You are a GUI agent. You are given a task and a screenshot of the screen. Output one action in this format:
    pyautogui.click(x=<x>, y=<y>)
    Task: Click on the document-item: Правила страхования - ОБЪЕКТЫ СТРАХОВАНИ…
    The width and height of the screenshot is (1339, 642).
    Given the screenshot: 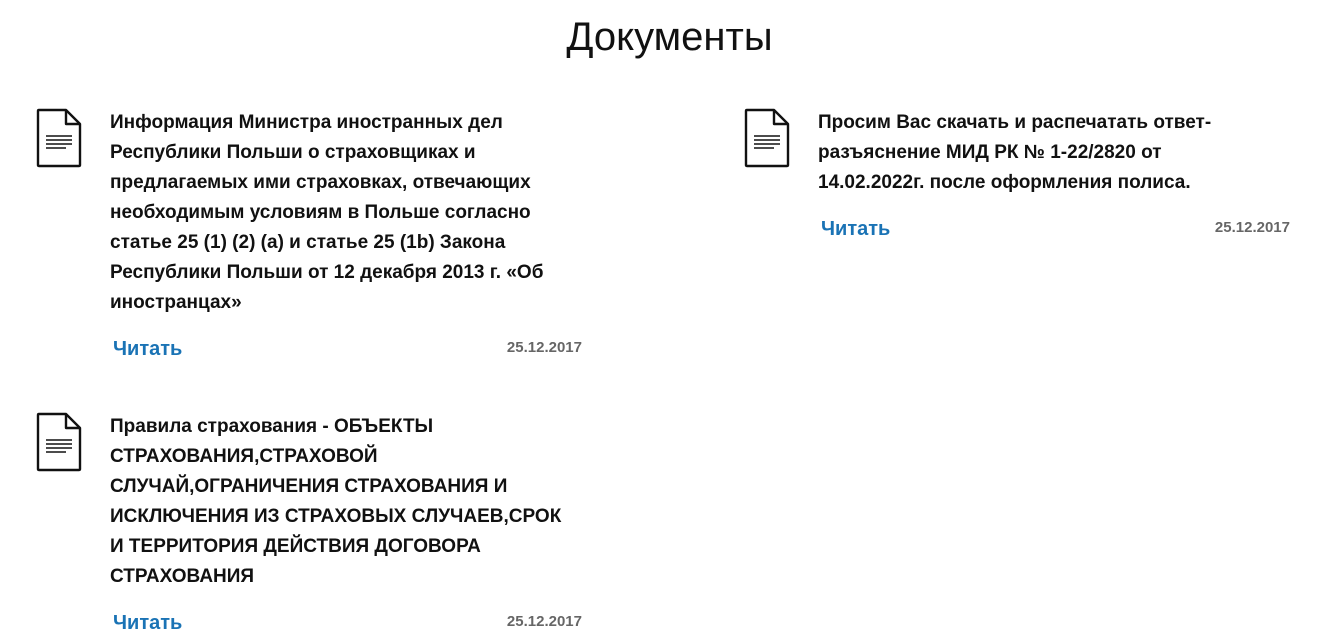 What is the action you would take?
    pyautogui.click(x=310, y=526)
    